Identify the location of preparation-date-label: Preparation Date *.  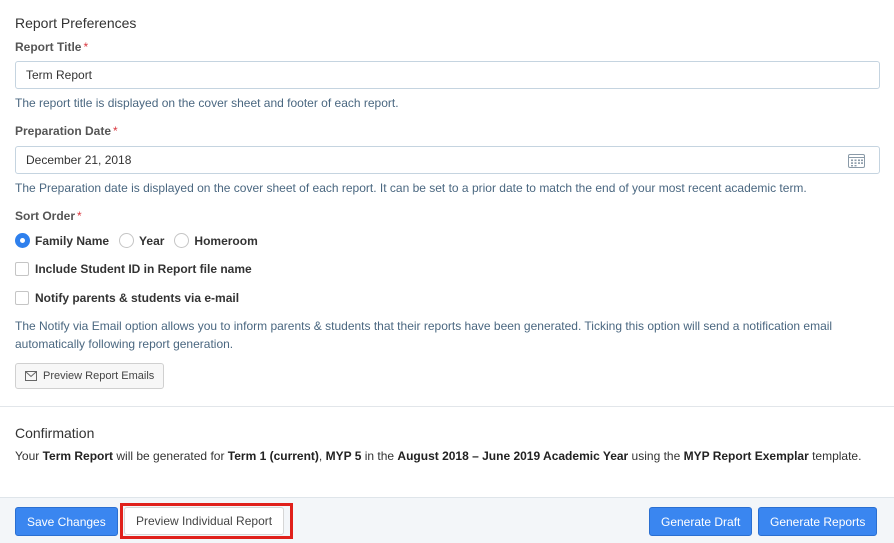
(66, 131).